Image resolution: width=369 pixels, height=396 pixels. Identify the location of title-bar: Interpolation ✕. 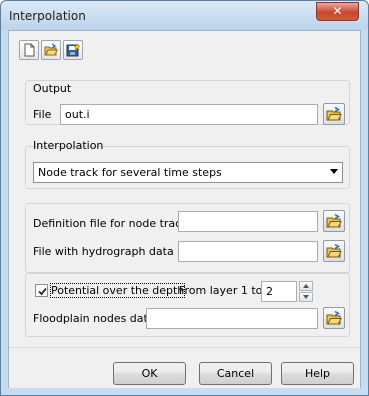
(184, 15).